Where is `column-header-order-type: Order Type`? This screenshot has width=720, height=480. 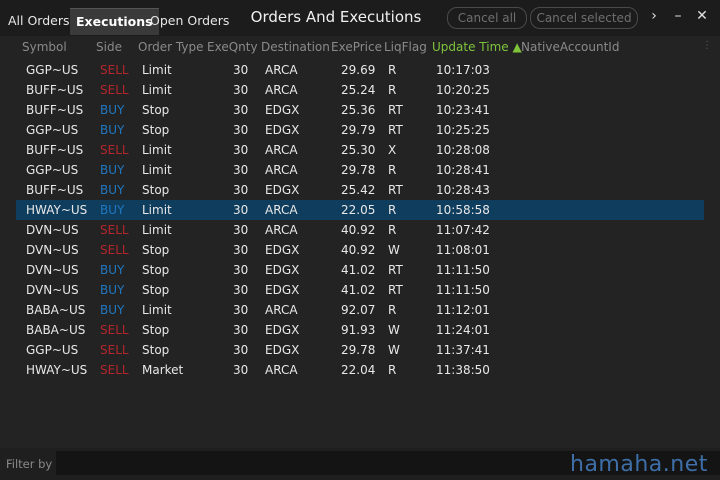 column-header-order-type: Order Type is located at coordinates (170, 47).